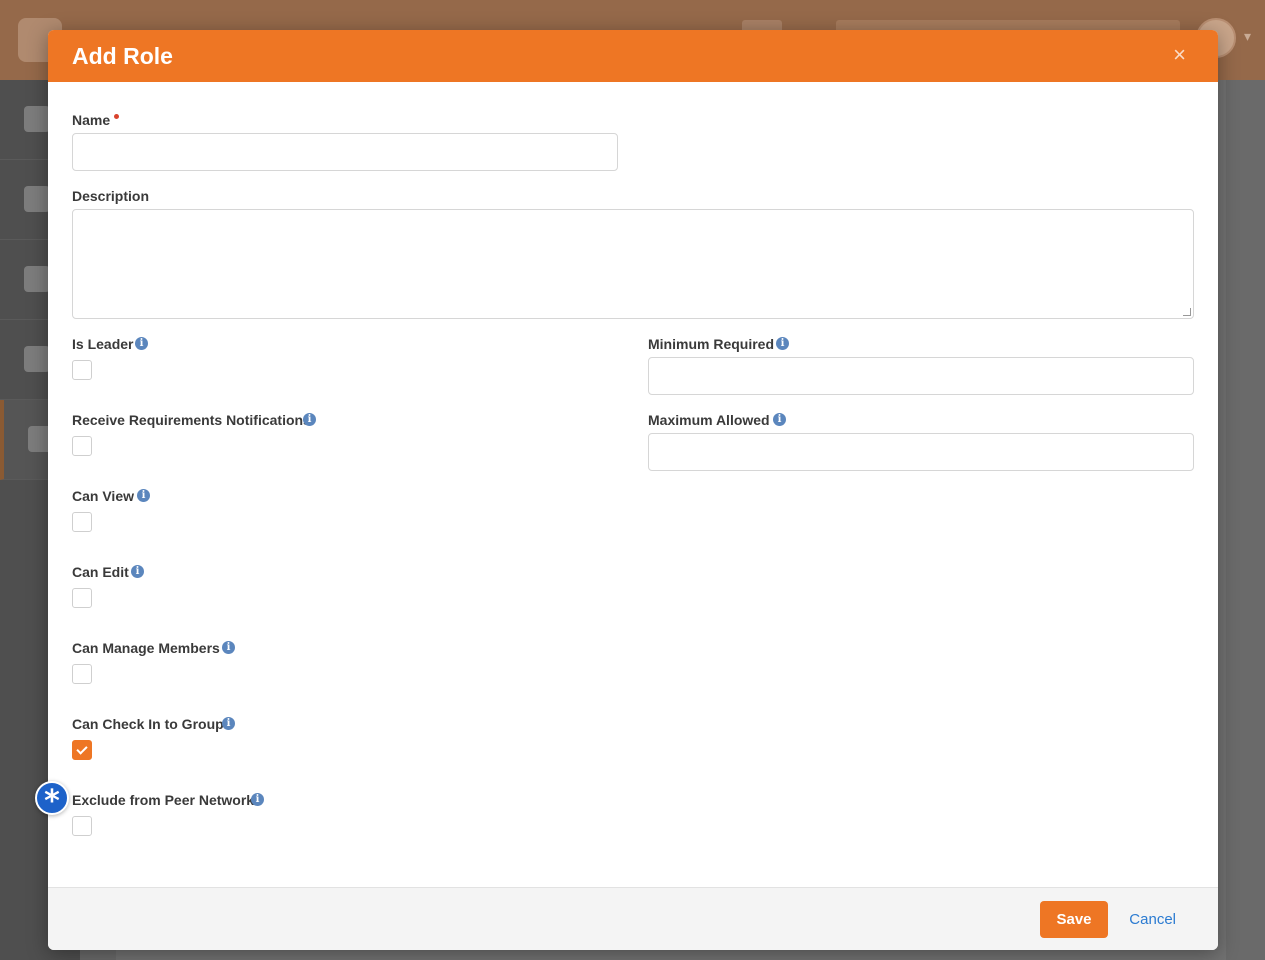 The height and width of the screenshot is (960, 1265). Describe the element at coordinates (37, 119) in the screenshot. I see `document-icon` at that location.